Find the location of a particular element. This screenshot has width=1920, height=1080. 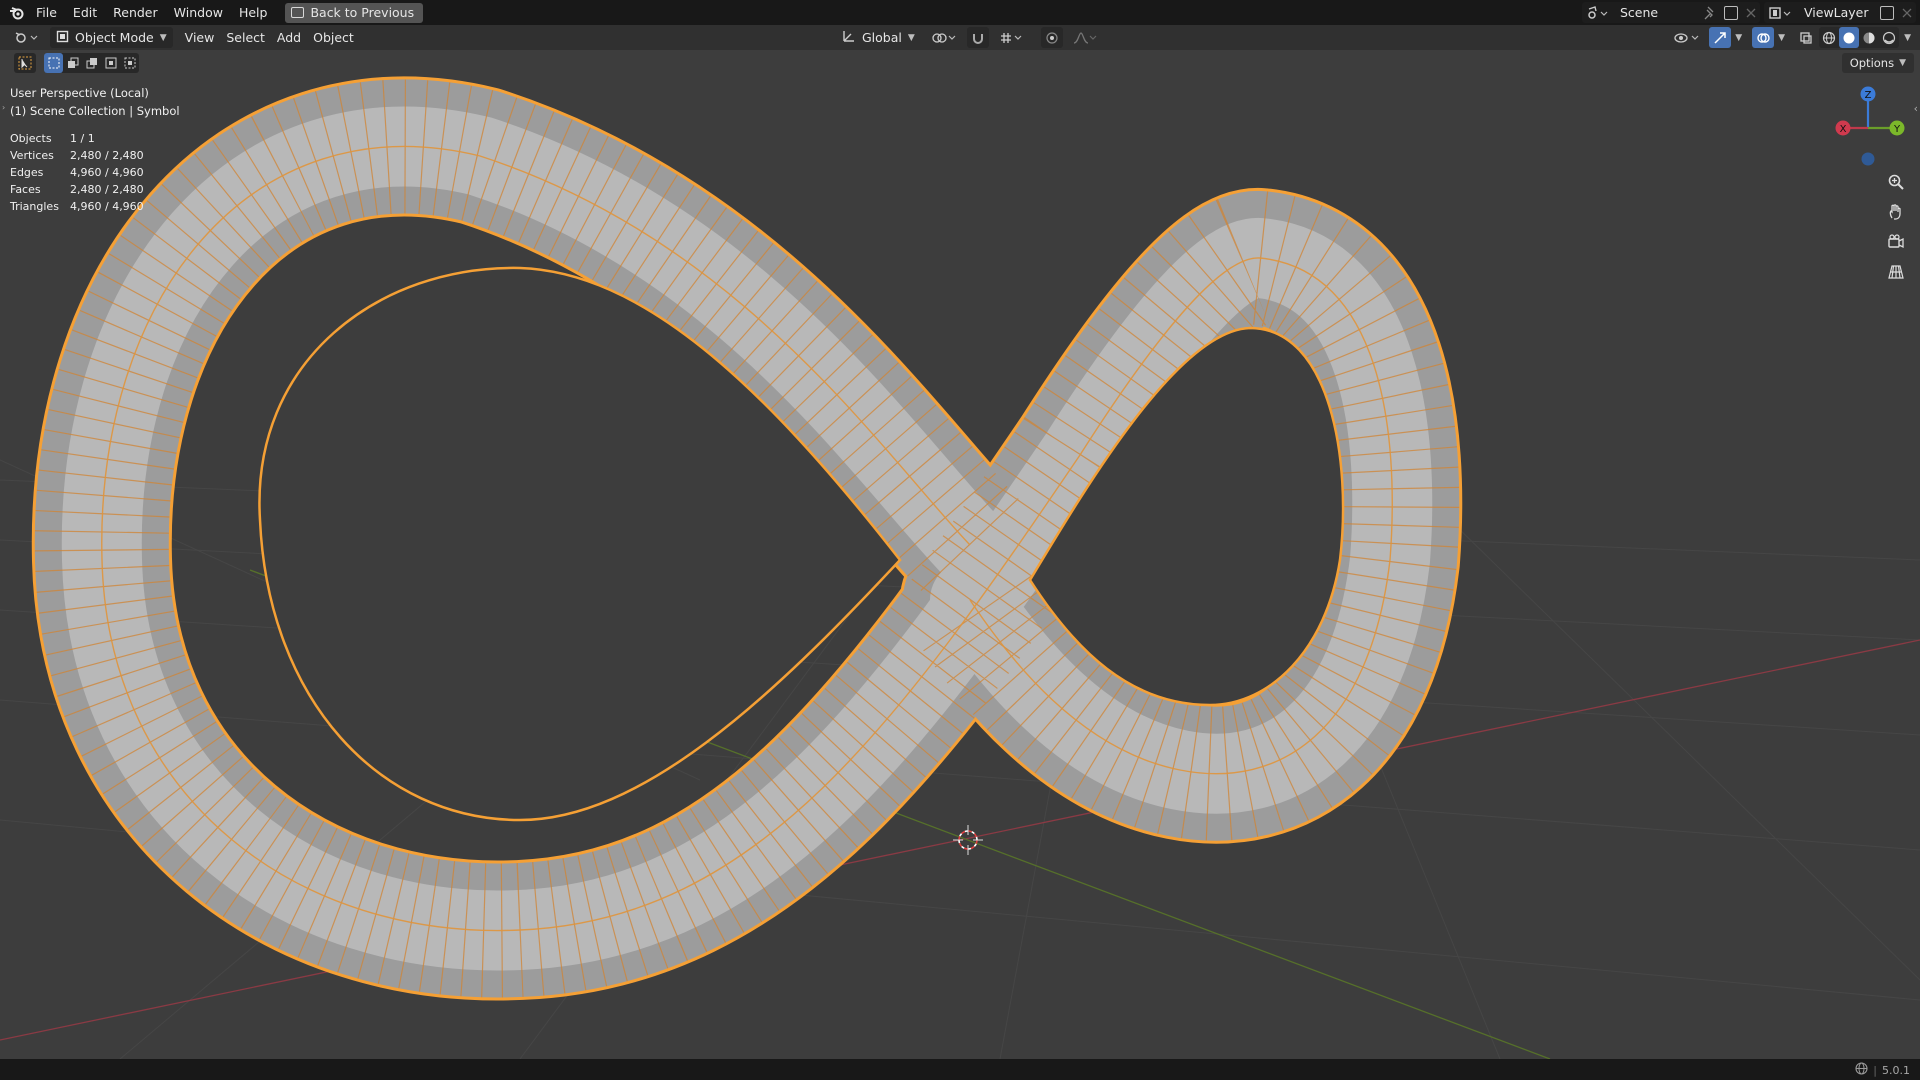

menu-select: Select is located at coordinates (245, 37).